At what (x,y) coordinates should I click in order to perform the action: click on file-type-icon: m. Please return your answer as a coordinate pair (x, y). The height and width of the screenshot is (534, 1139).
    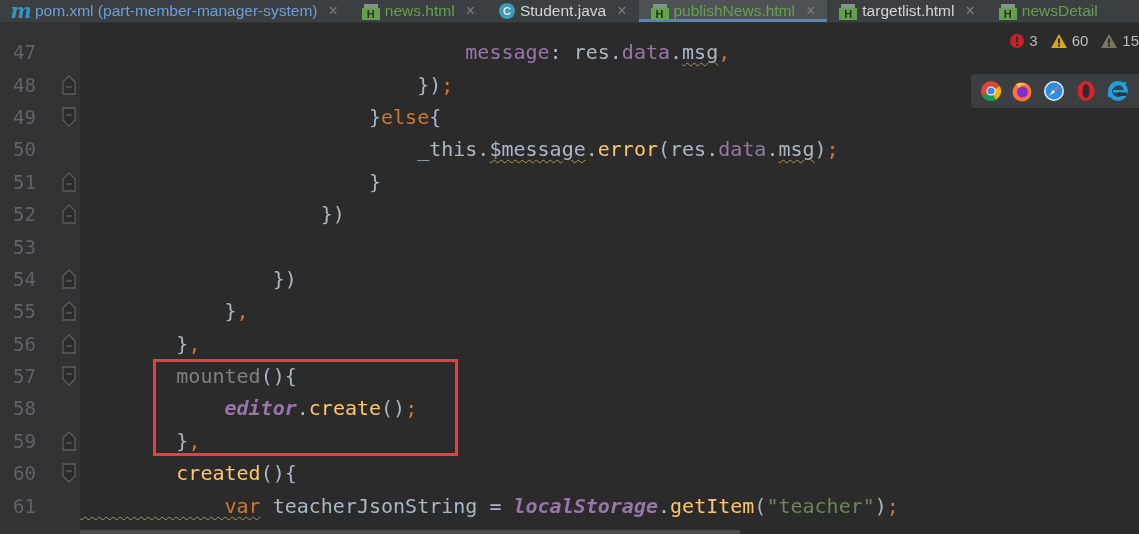
    Looking at the image, I should click on (21, 11).